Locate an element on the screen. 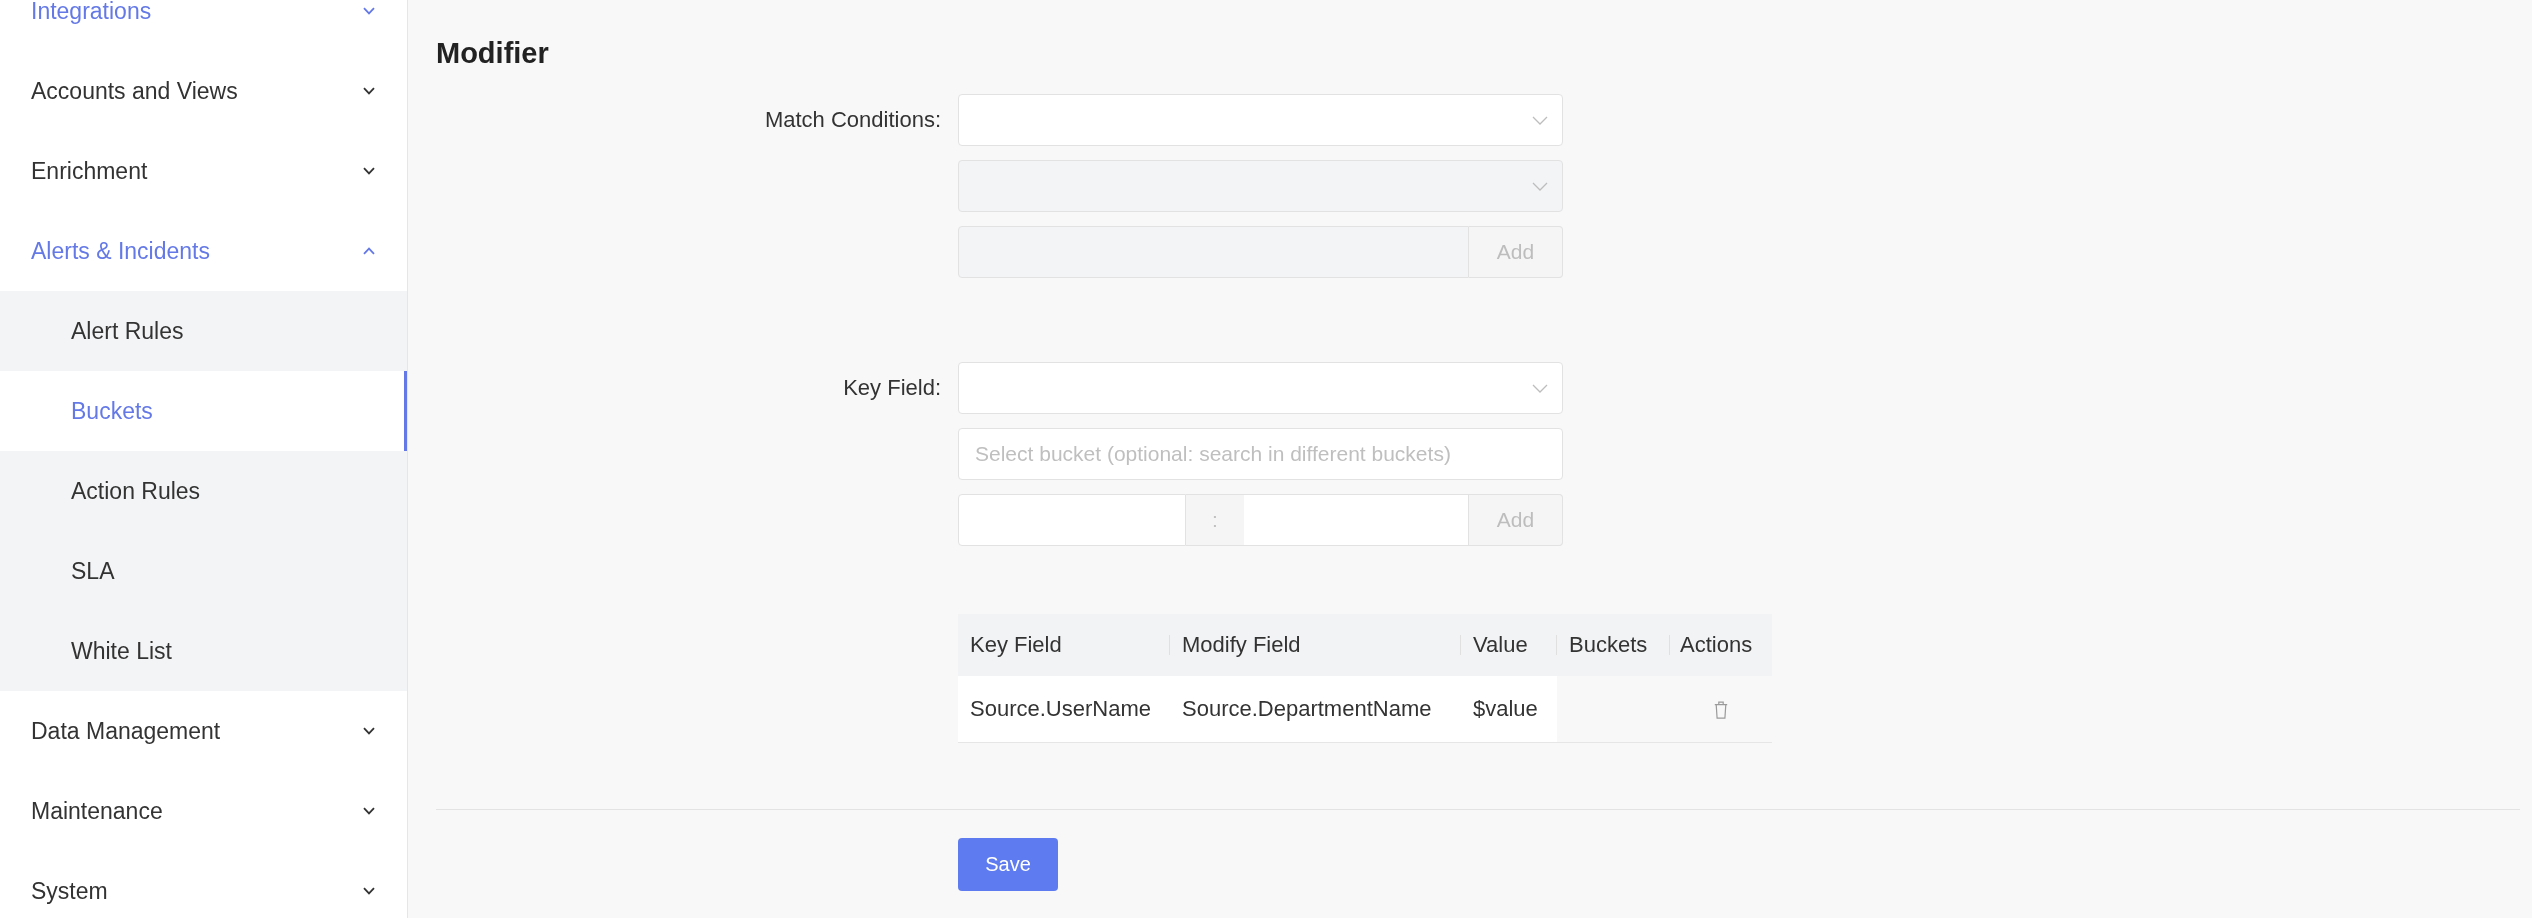 This screenshot has width=2532, height=918. field-label: Match Conditions: is located at coordinates (852, 119).